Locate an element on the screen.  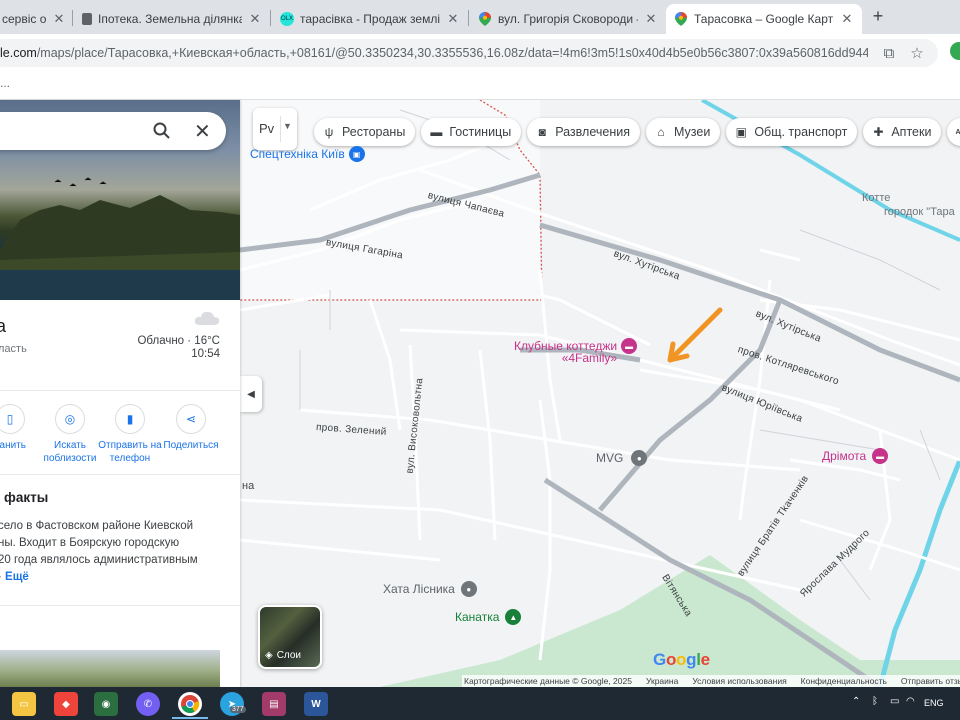
battery-icon: ▭ is located at coordinates (894, 701).